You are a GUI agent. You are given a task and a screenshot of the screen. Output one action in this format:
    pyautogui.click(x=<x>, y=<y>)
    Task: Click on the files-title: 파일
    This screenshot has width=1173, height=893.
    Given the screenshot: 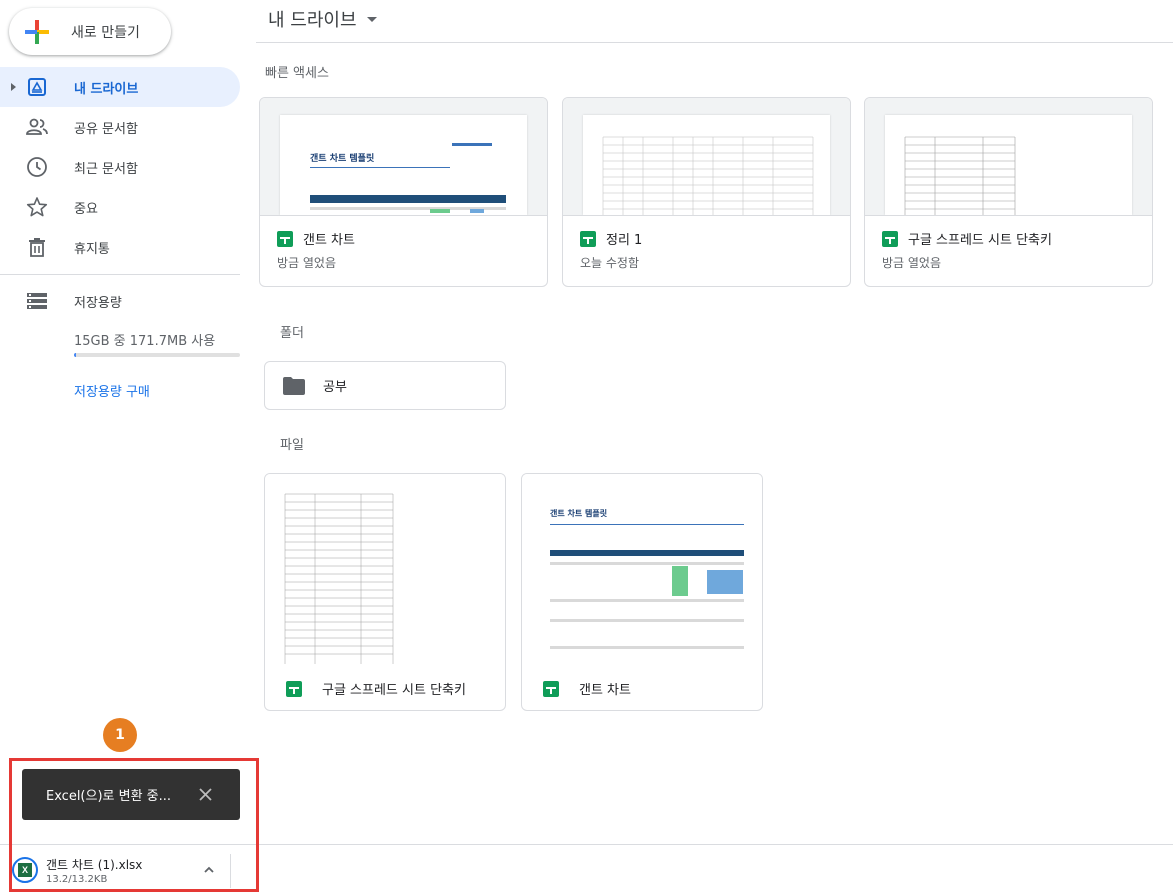 What is the action you would take?
    pyautogui.click(x=292, y=445)
    